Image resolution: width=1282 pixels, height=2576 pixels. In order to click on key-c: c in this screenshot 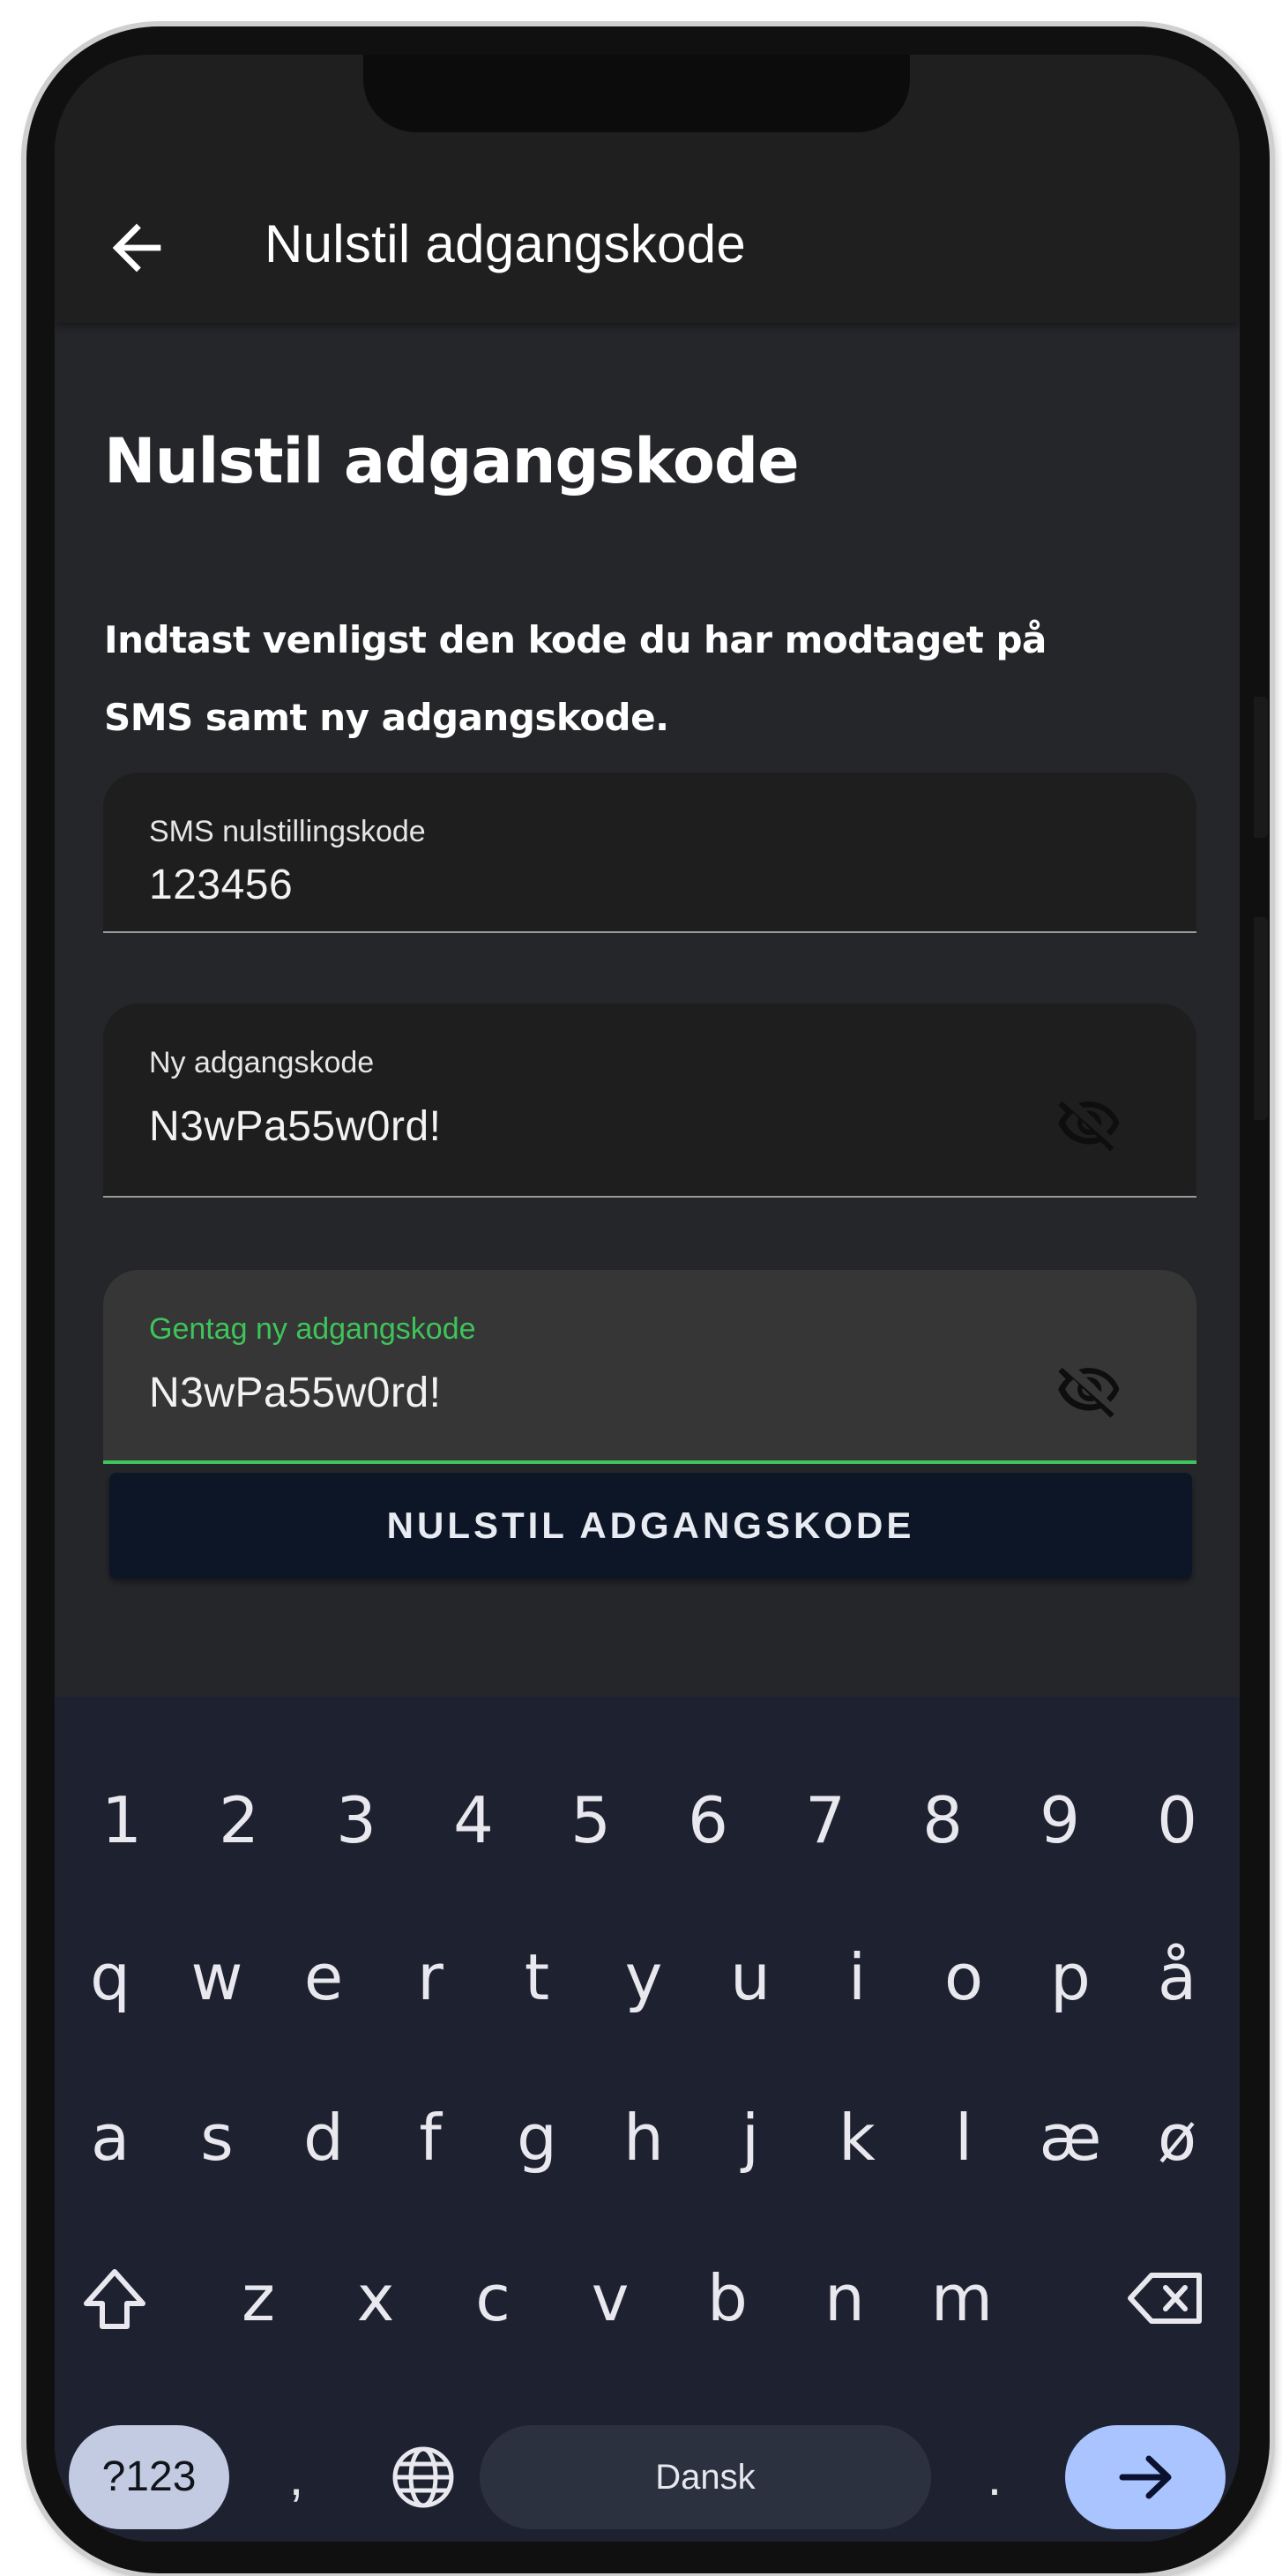, I will do `click(492, 2298)`.